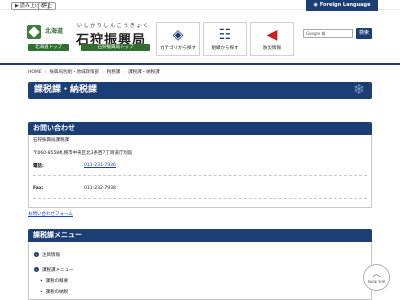 This screenshot has height=300, width=400. What do you see at coordinates (376, 282) in the screenshot?
I see `page-top-label: PAGE TOP` at bounding box center [376, 282].